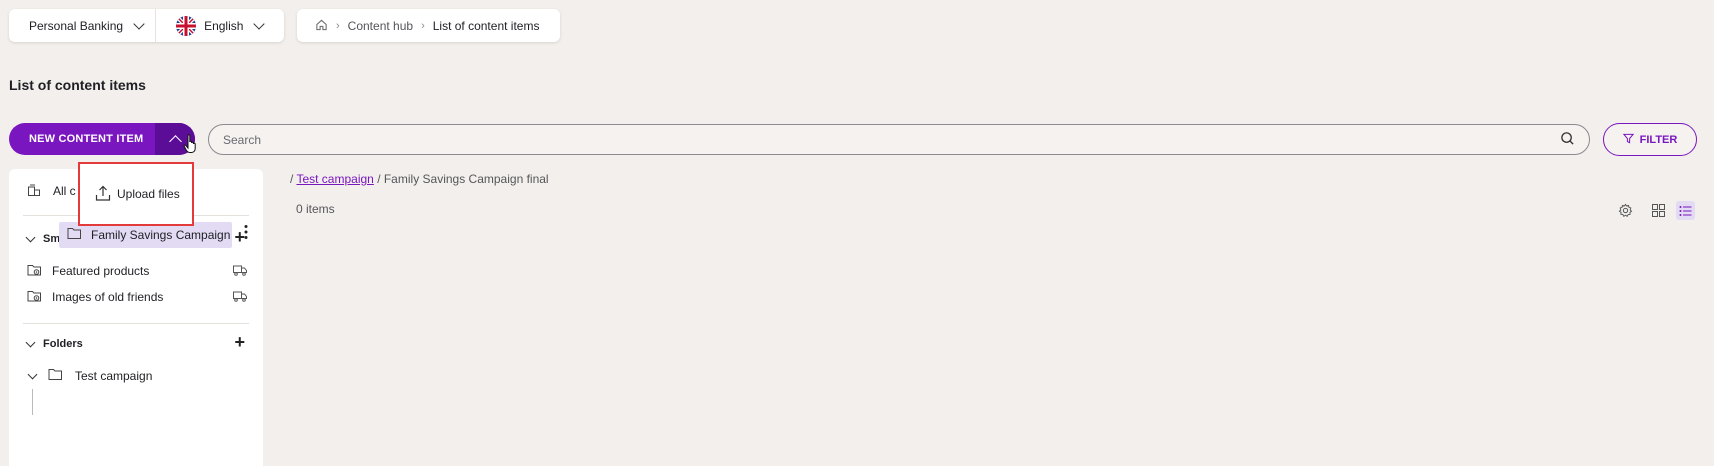 This screenshot has height=466, width=1714. I want to click on search-input, so click(891, 139).